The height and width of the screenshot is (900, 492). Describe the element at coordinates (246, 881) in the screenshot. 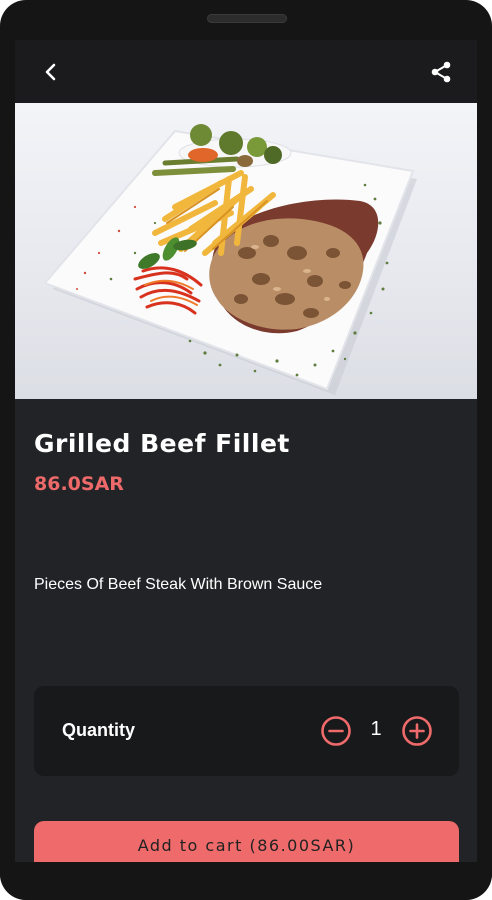

I see `device-bottom-bezel` at that location.